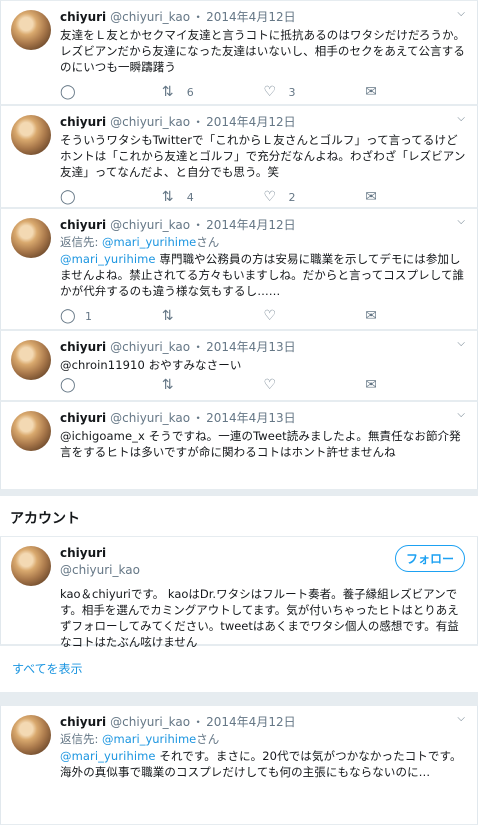 The width and height of the screenshot is (478, 825). What do you see at coordinates (429, 558) in the screenshot?
I see `follow-button: フォロー` at bounding box center [429, 558].